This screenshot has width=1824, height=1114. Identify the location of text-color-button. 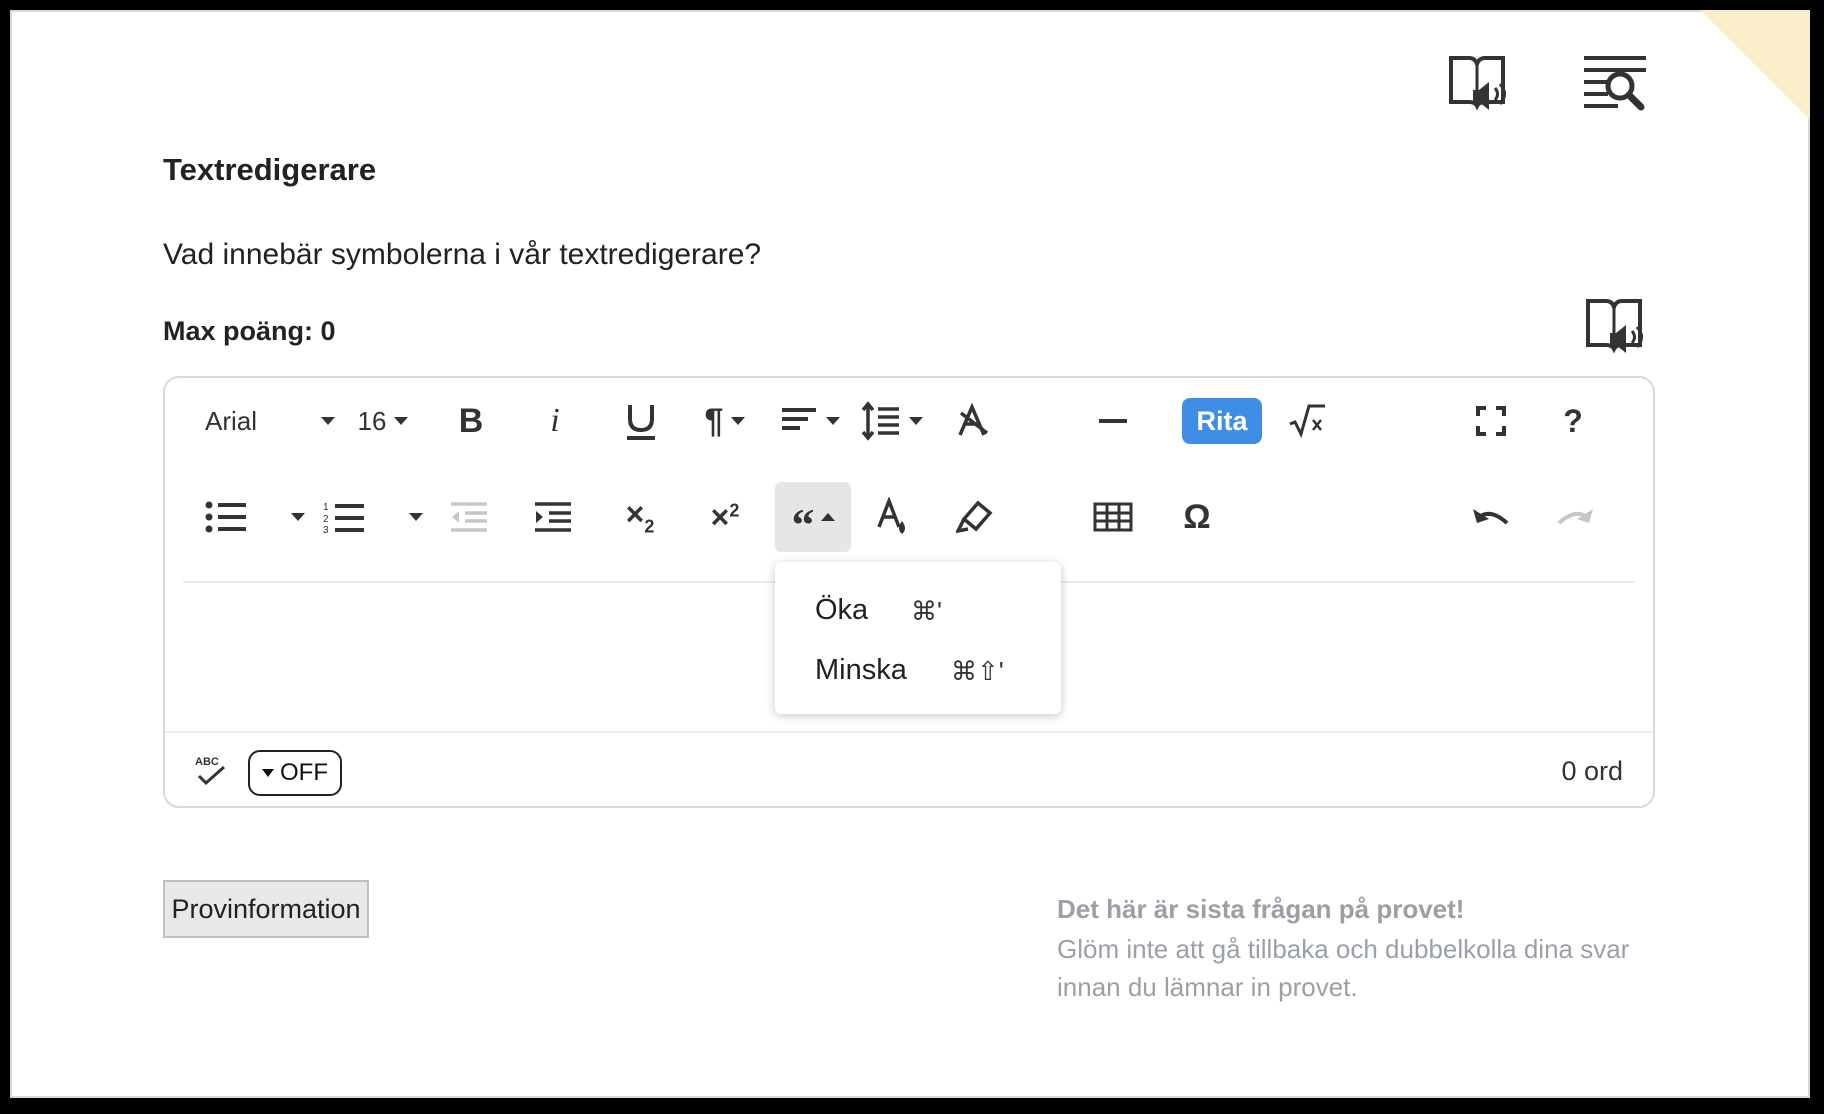
(893, 517).